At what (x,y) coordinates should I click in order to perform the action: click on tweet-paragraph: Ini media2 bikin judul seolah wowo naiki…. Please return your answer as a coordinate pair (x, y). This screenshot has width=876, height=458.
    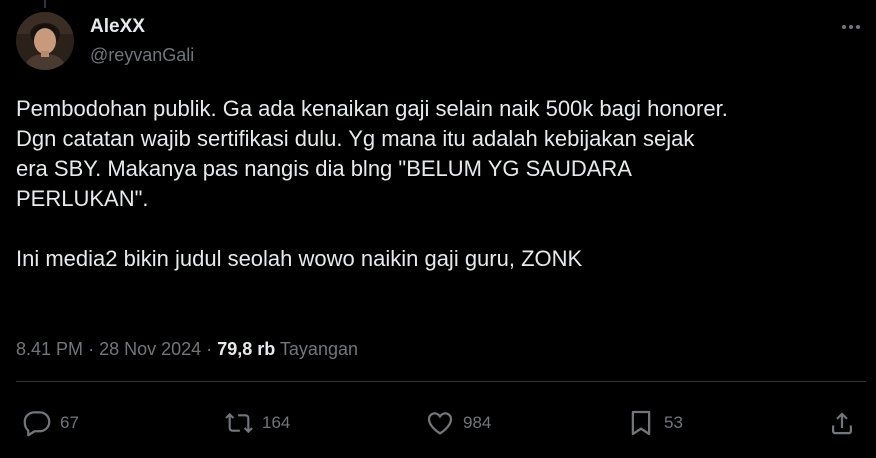
    Looking at the image, I should click on (299, 258).